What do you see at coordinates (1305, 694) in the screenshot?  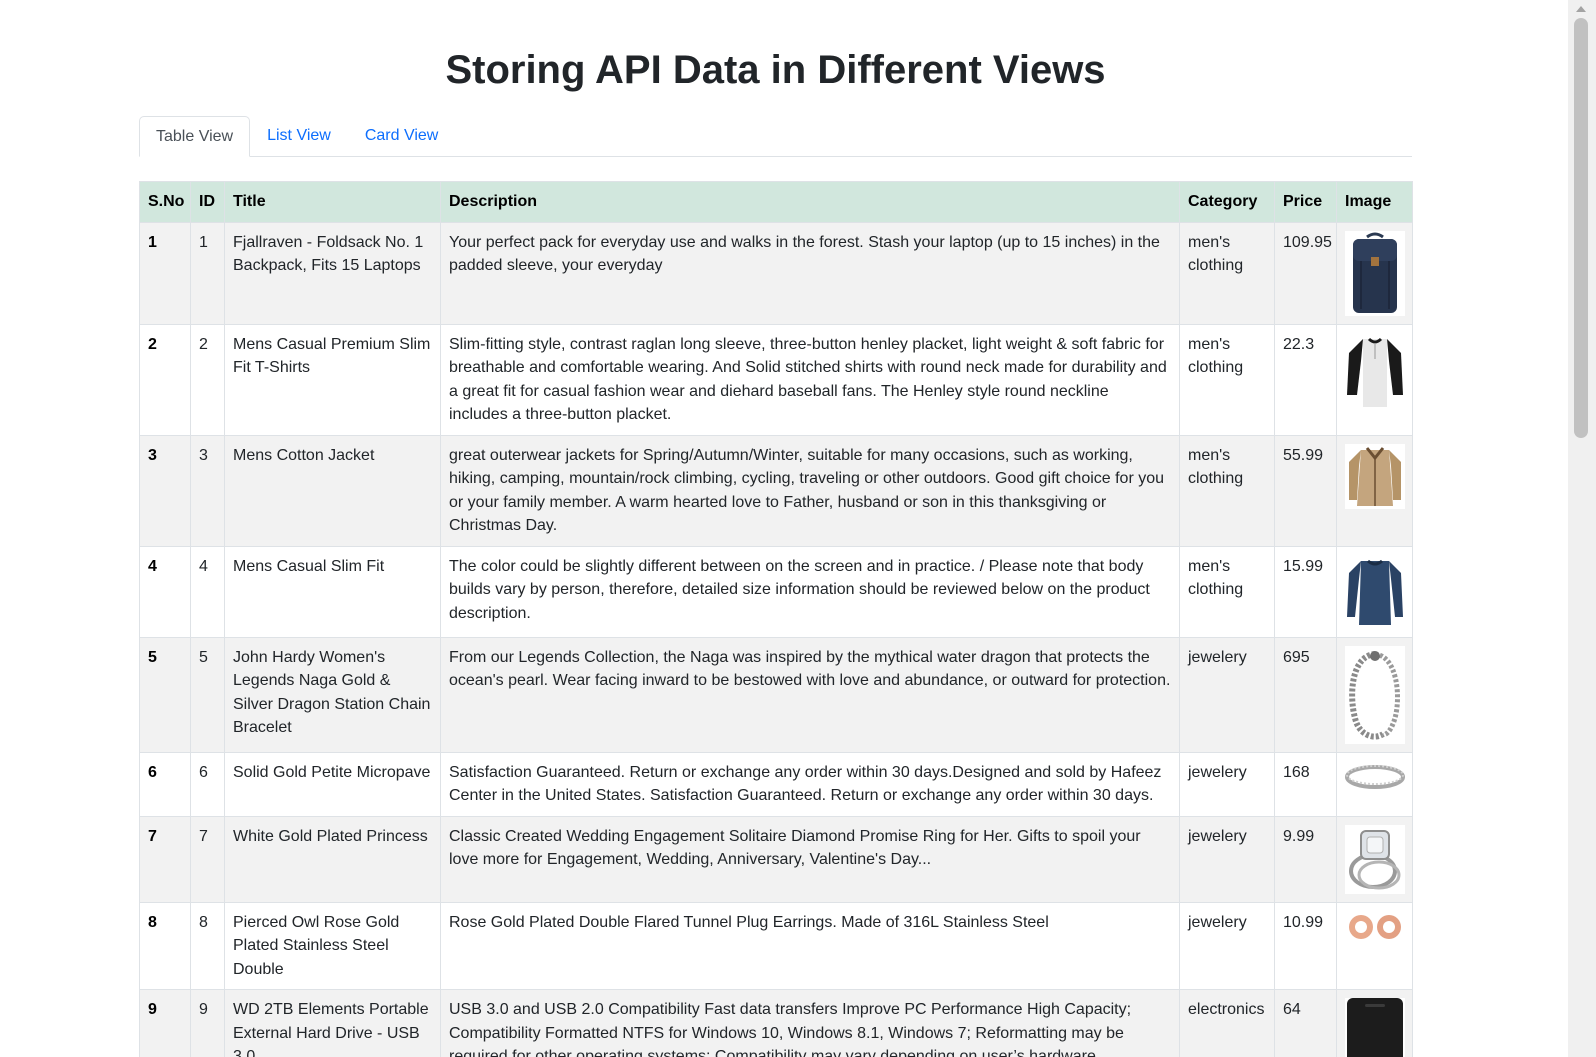 I see `cell-price: 695` at bounding box center [1305, 694].